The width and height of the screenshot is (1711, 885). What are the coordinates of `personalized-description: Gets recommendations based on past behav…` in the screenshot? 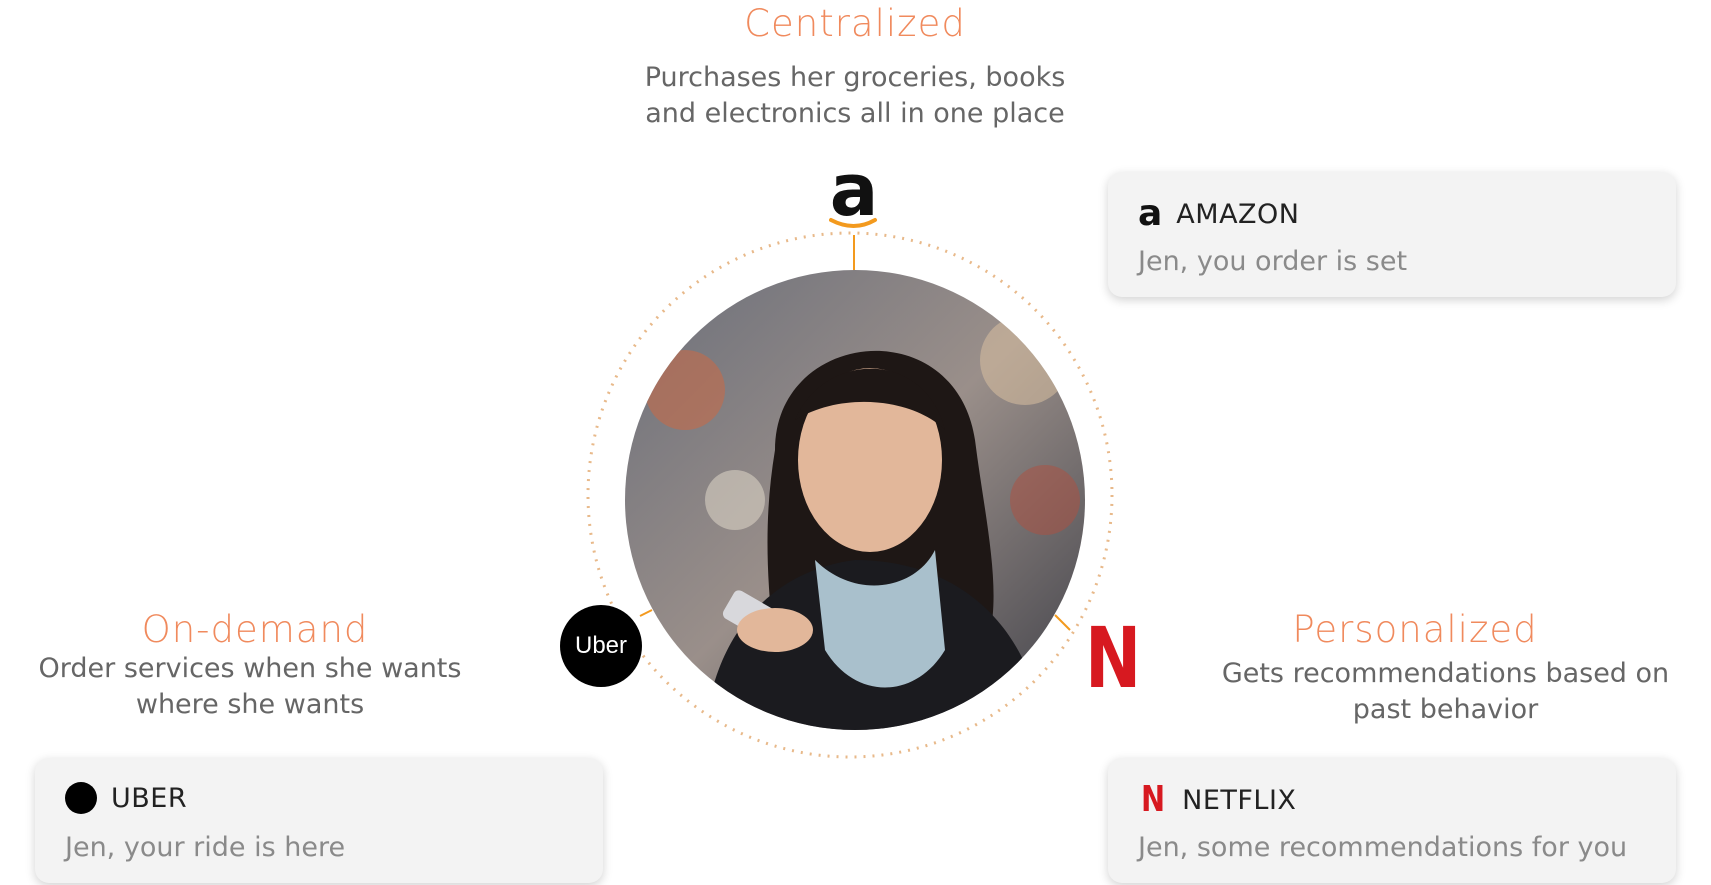 It's located at (1445, 692).